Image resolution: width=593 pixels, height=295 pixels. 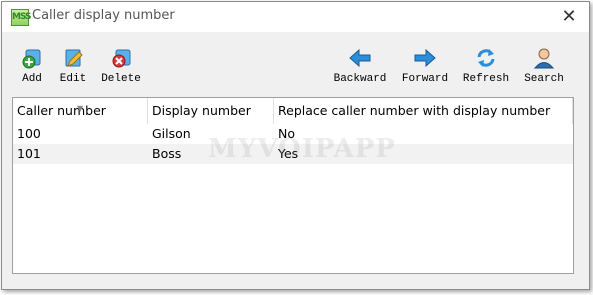 What do you see at coordinates (360, 79) in the screenshot?
I see `backward-label: Backward` at bounding box center [360, 79].